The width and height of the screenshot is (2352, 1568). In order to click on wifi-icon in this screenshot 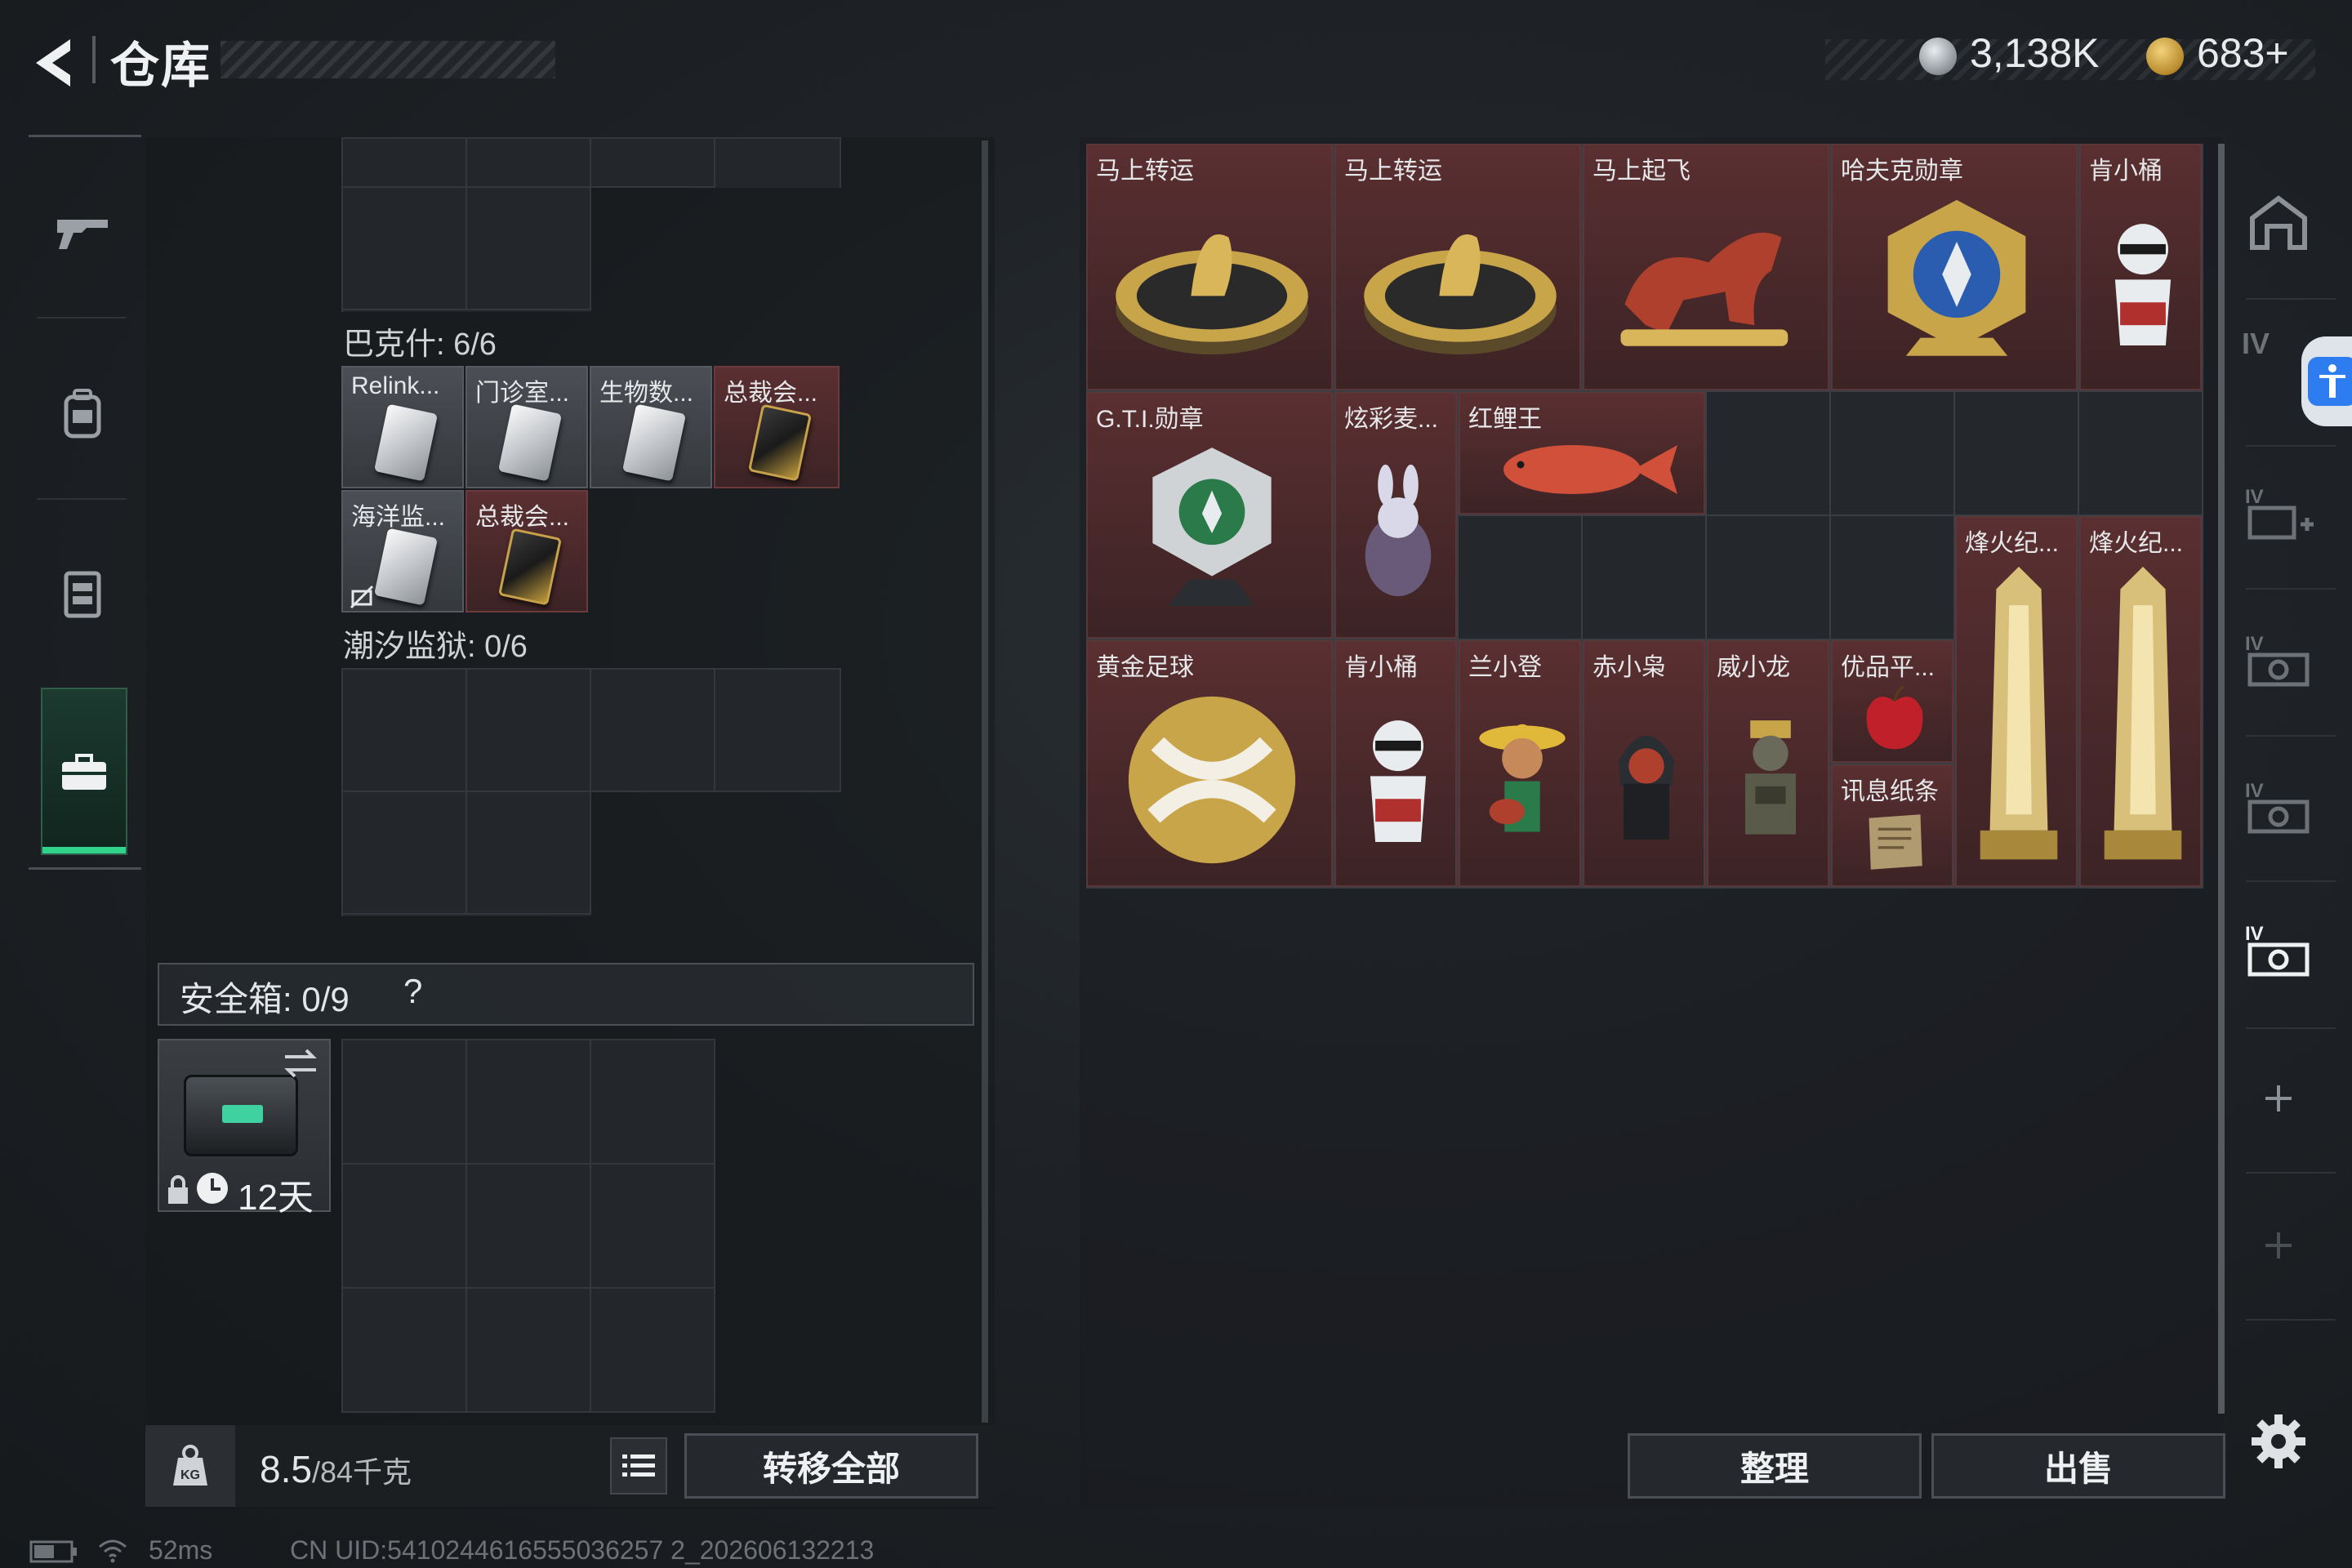, I will do `click(113, 1551)`.